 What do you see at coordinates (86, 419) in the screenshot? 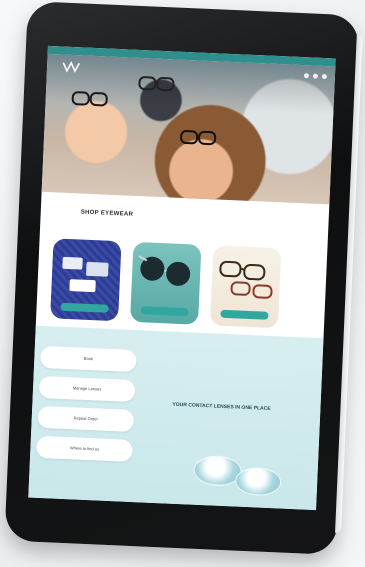
I see `menu-item-repeat-order: Repeat Order` at bounding box center [86, 419].